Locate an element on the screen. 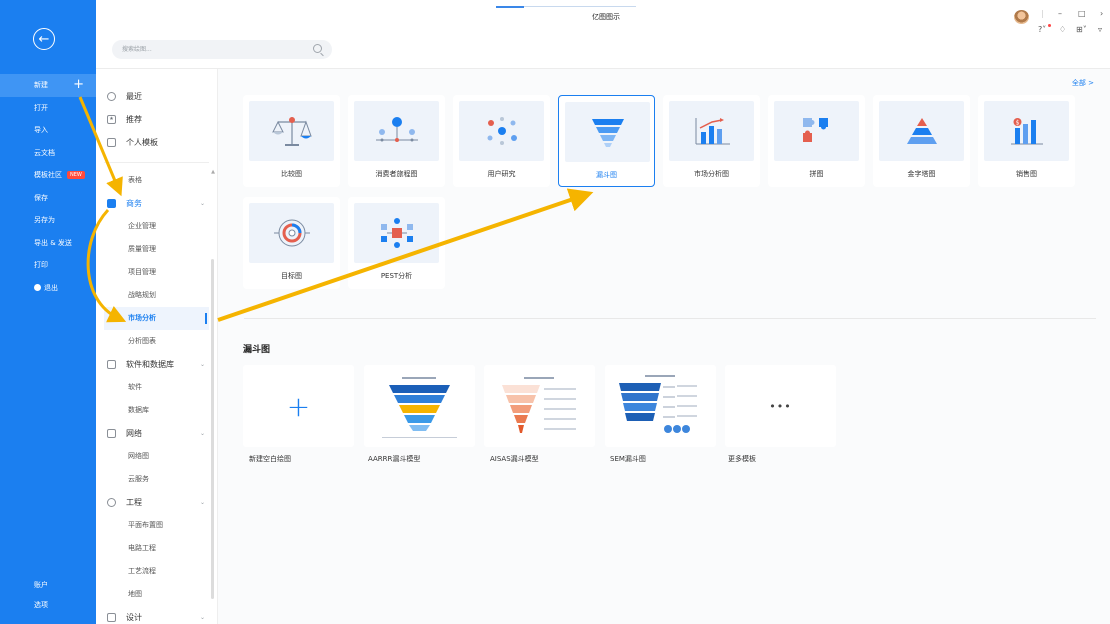 The width and height of the screenshot is (1110, 624). template-more: ••• is located at coordinates (780, 406).